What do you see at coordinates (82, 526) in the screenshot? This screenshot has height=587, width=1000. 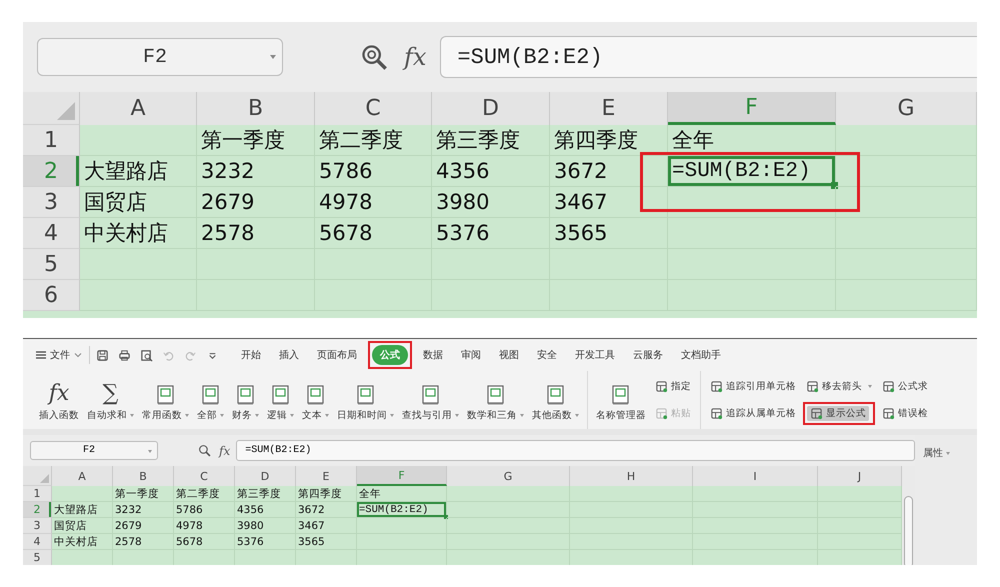 I see `table-cell: 国贸店` at bounding box center [82, 526].